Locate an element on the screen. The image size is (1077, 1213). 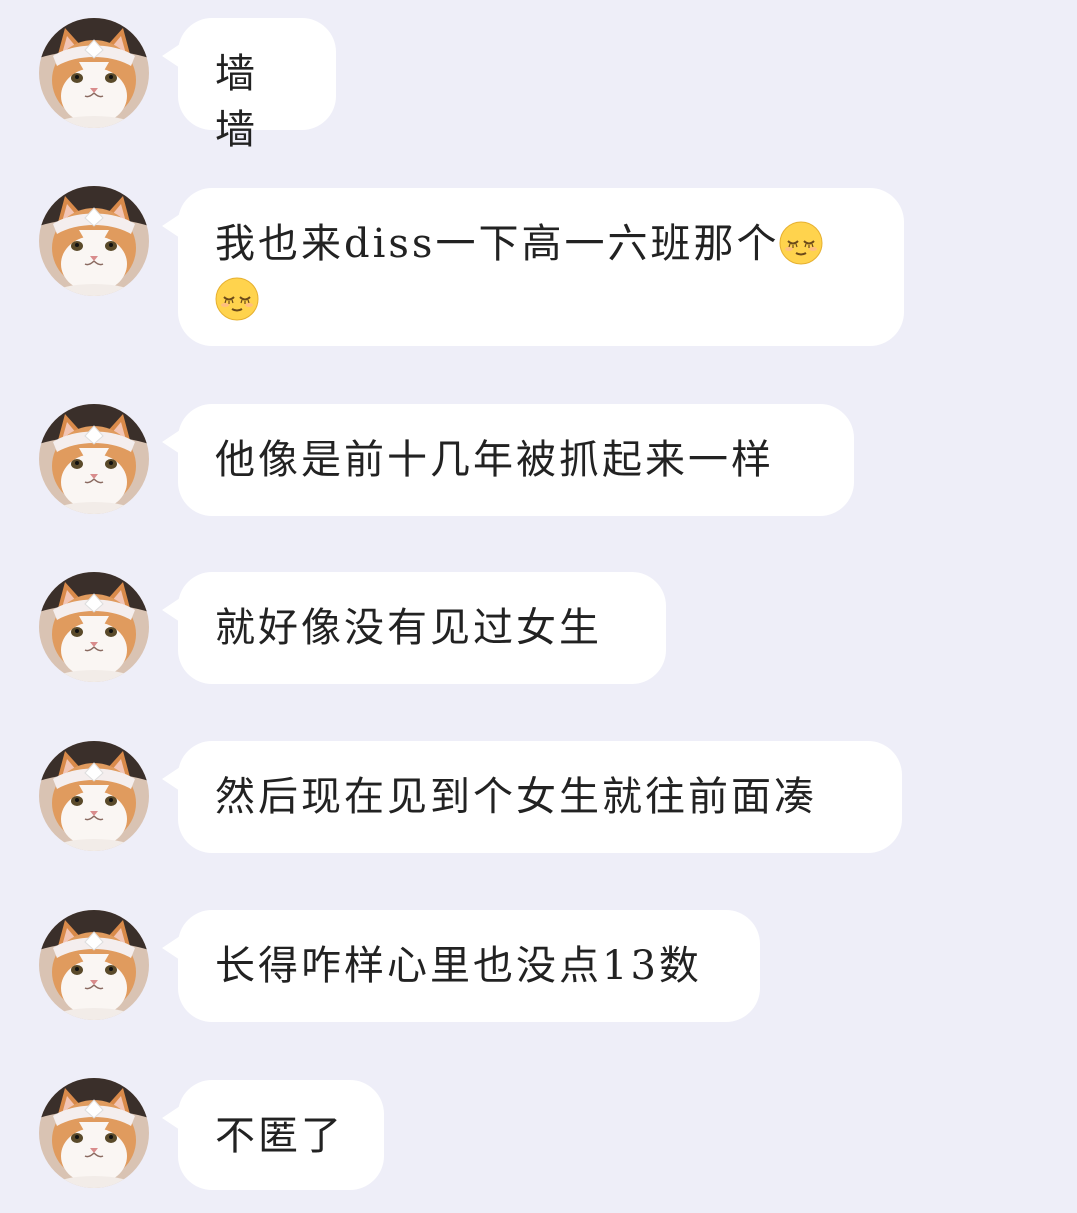
message-bubble: 他像是前十几年被抓起来一样 is located at coordinates (508, 460).